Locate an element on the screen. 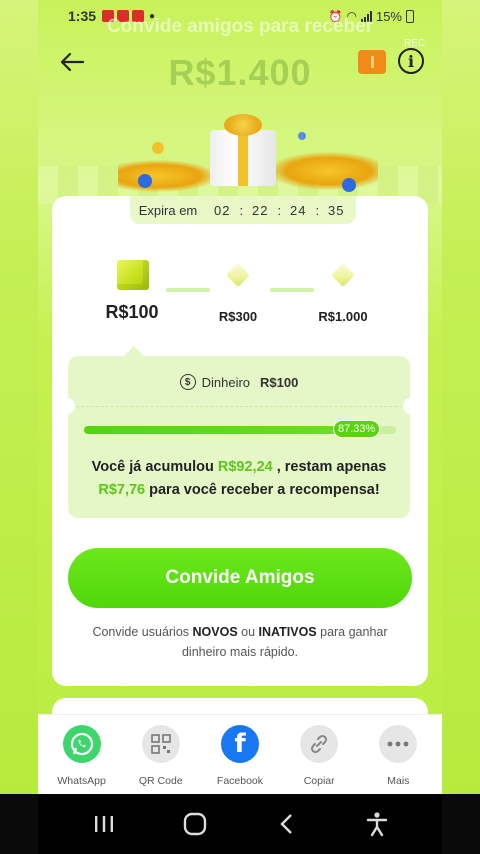  coupon-icon is located at coordinates (372, 62).